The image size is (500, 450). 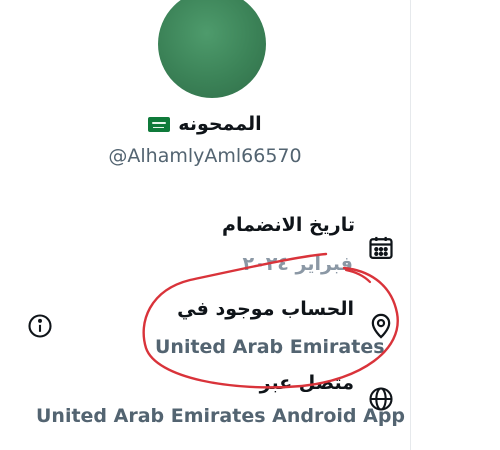 I want to click on profile-name-row: الممحونه, so click(x=205, y=124).